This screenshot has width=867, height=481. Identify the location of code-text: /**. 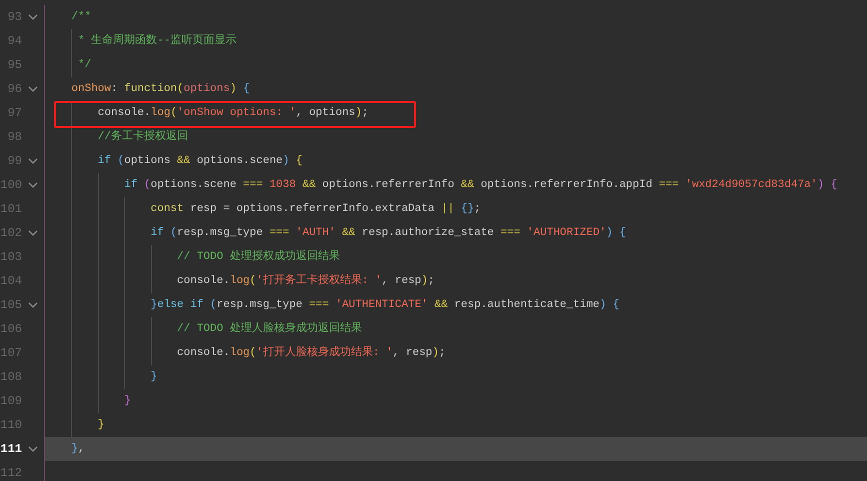
(81, 17).